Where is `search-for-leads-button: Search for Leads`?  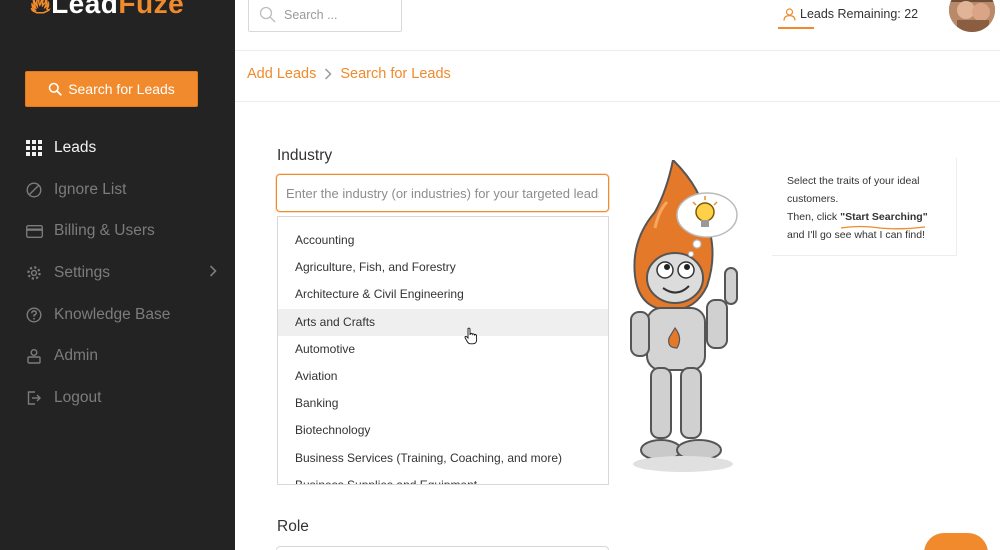 search-for-leads-button: Search for Leads is located at coordinates (111, 89).